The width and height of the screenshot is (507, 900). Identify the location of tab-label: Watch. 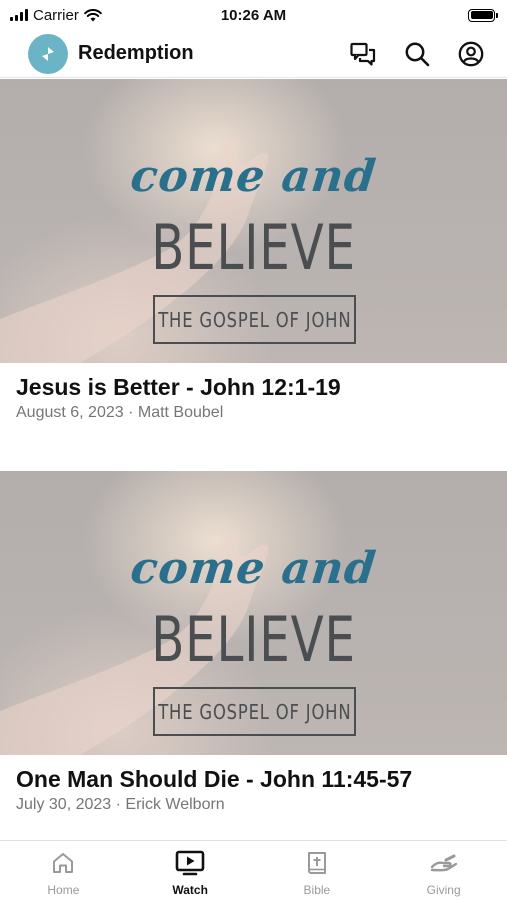
(190, 890).